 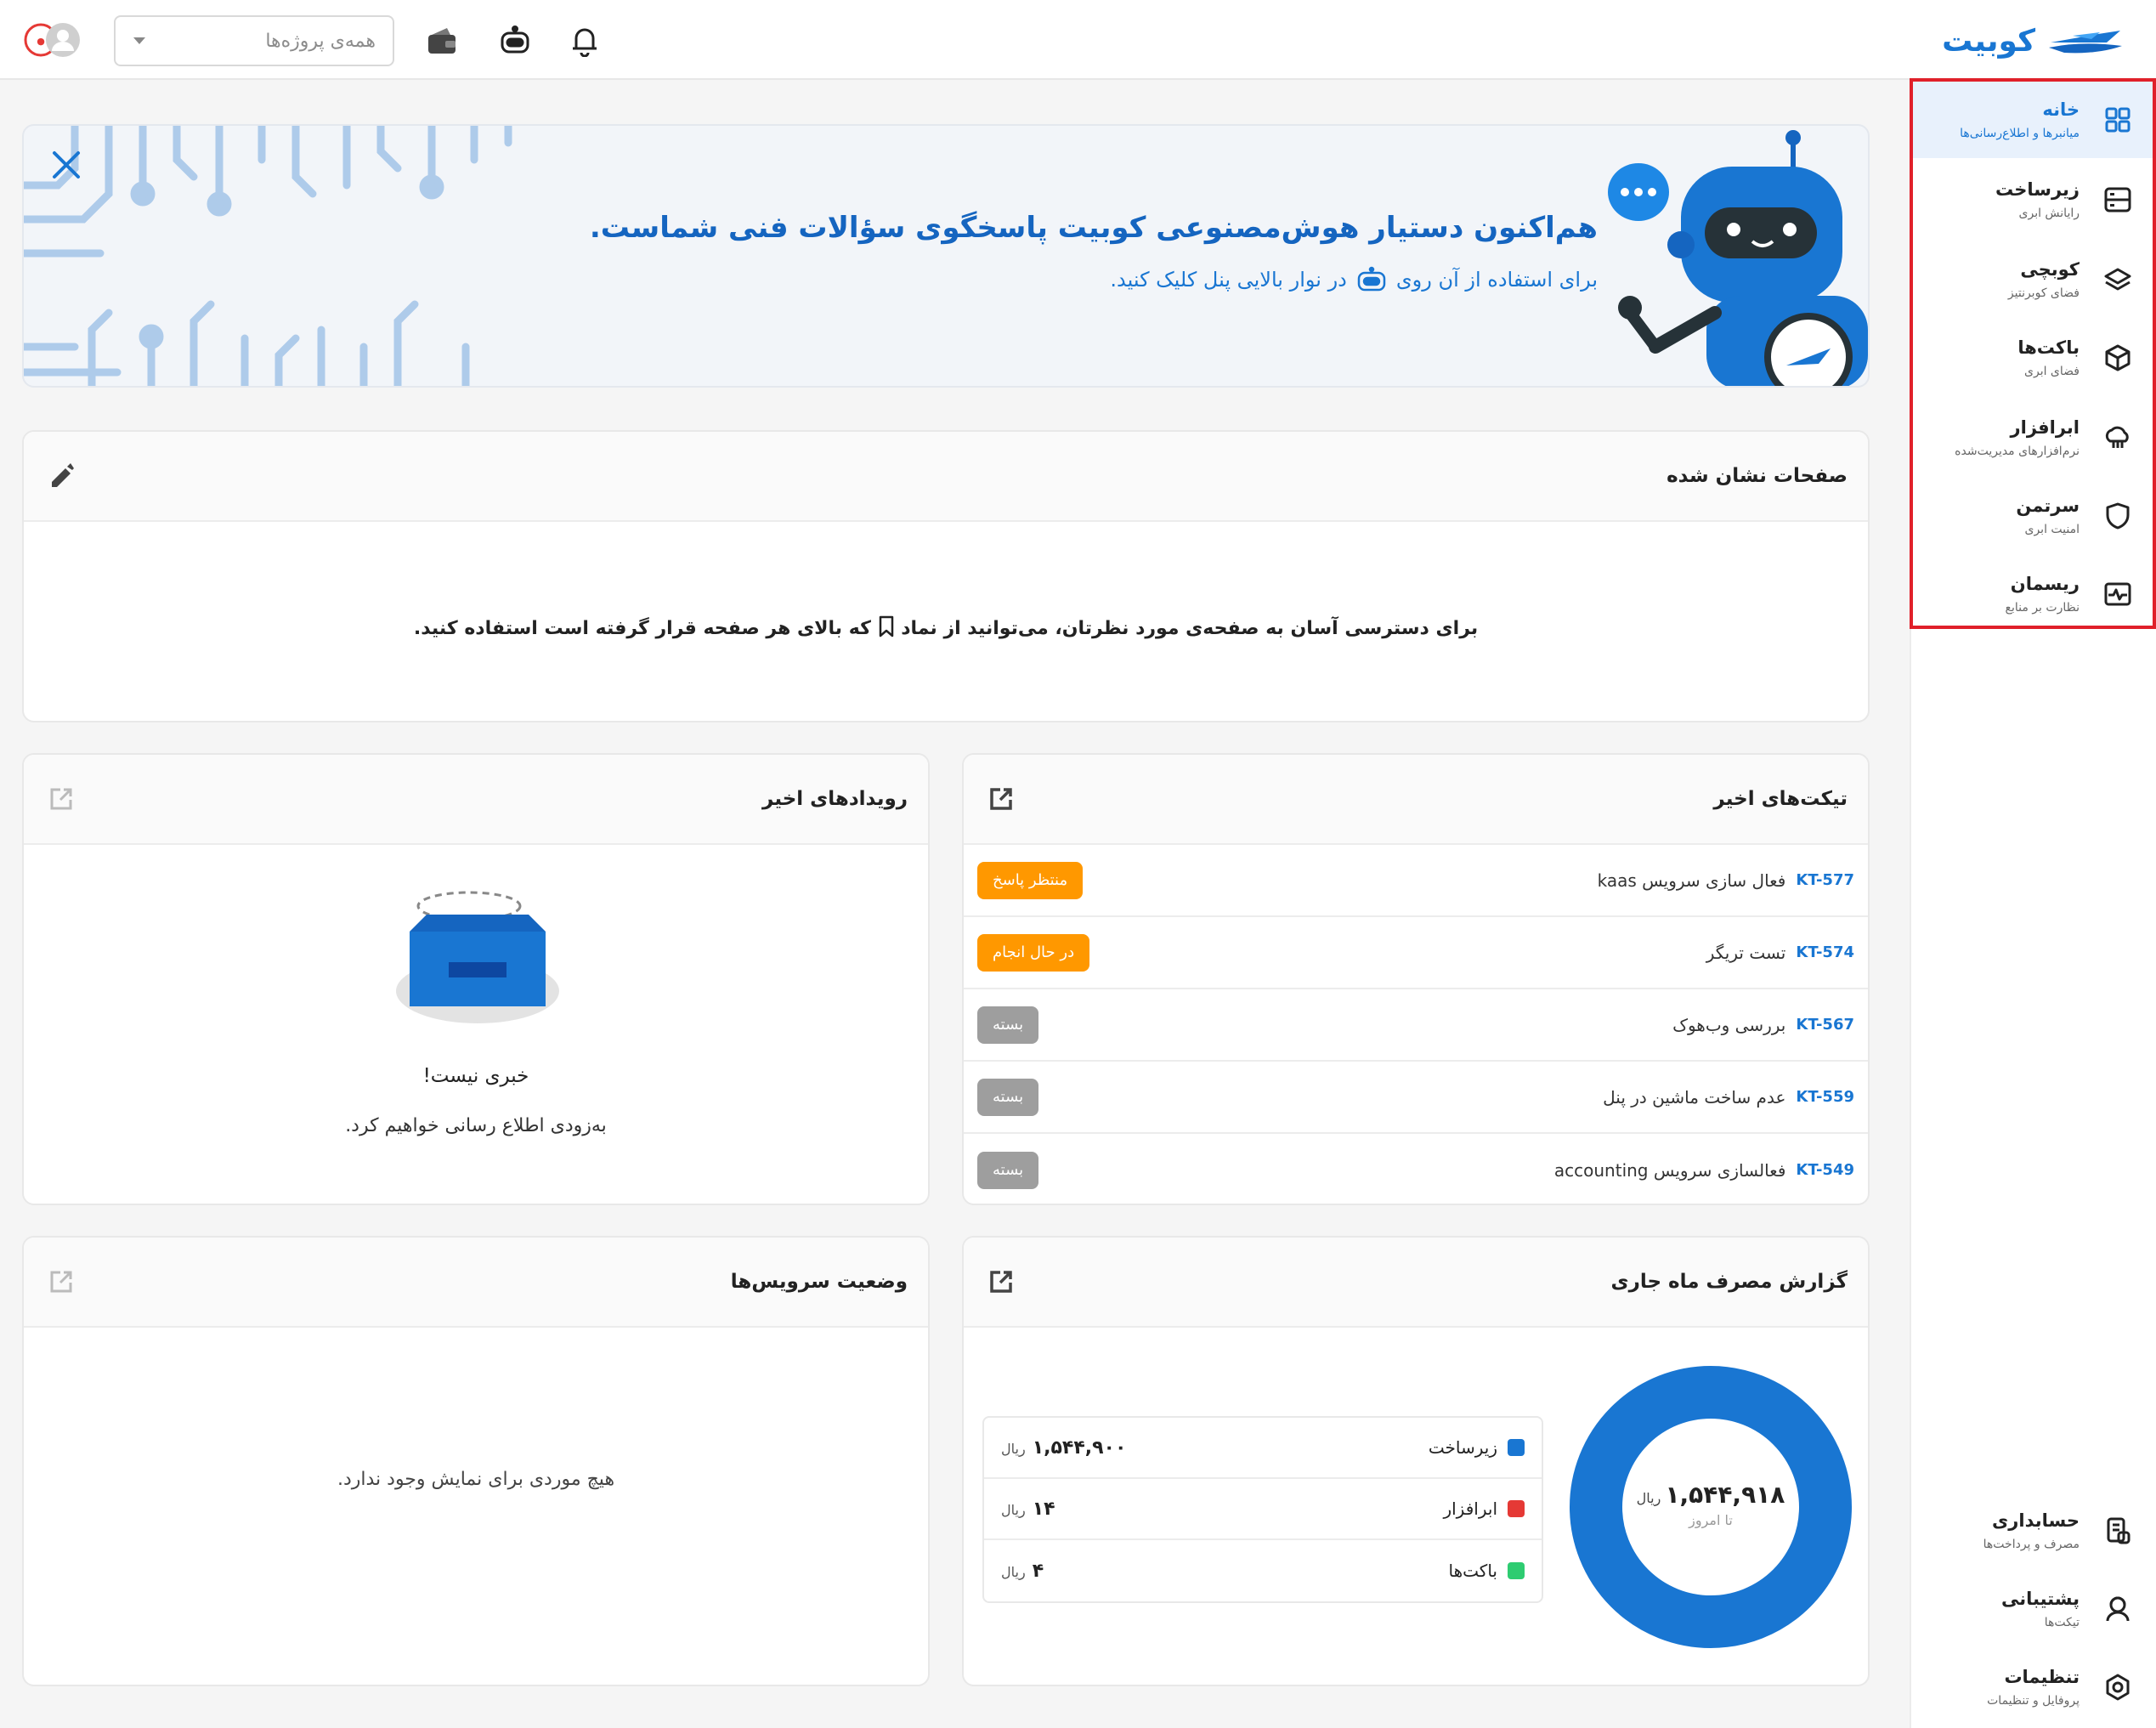 I want to click on sidebar-item-sertman: سرتمن امنیت ابری, so click(x=2034, y=516).